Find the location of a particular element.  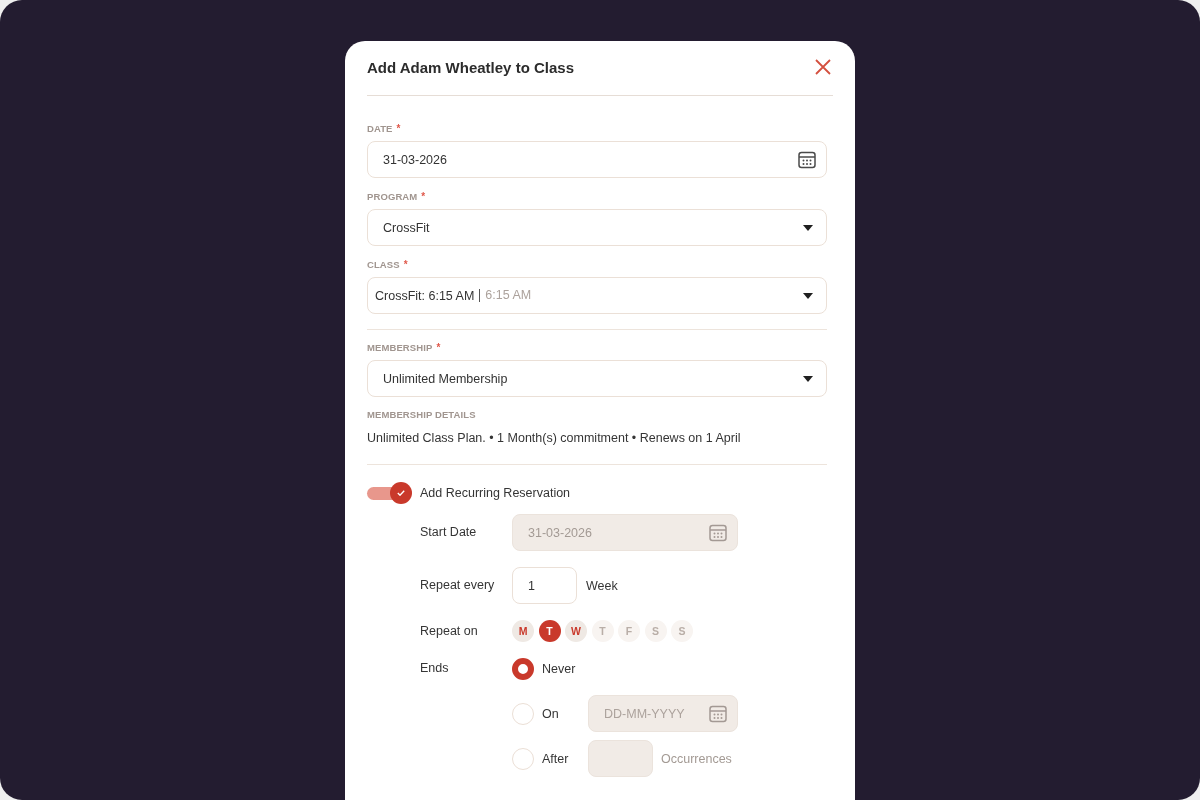

day-toggle: T is located at coordinates (549, 631).